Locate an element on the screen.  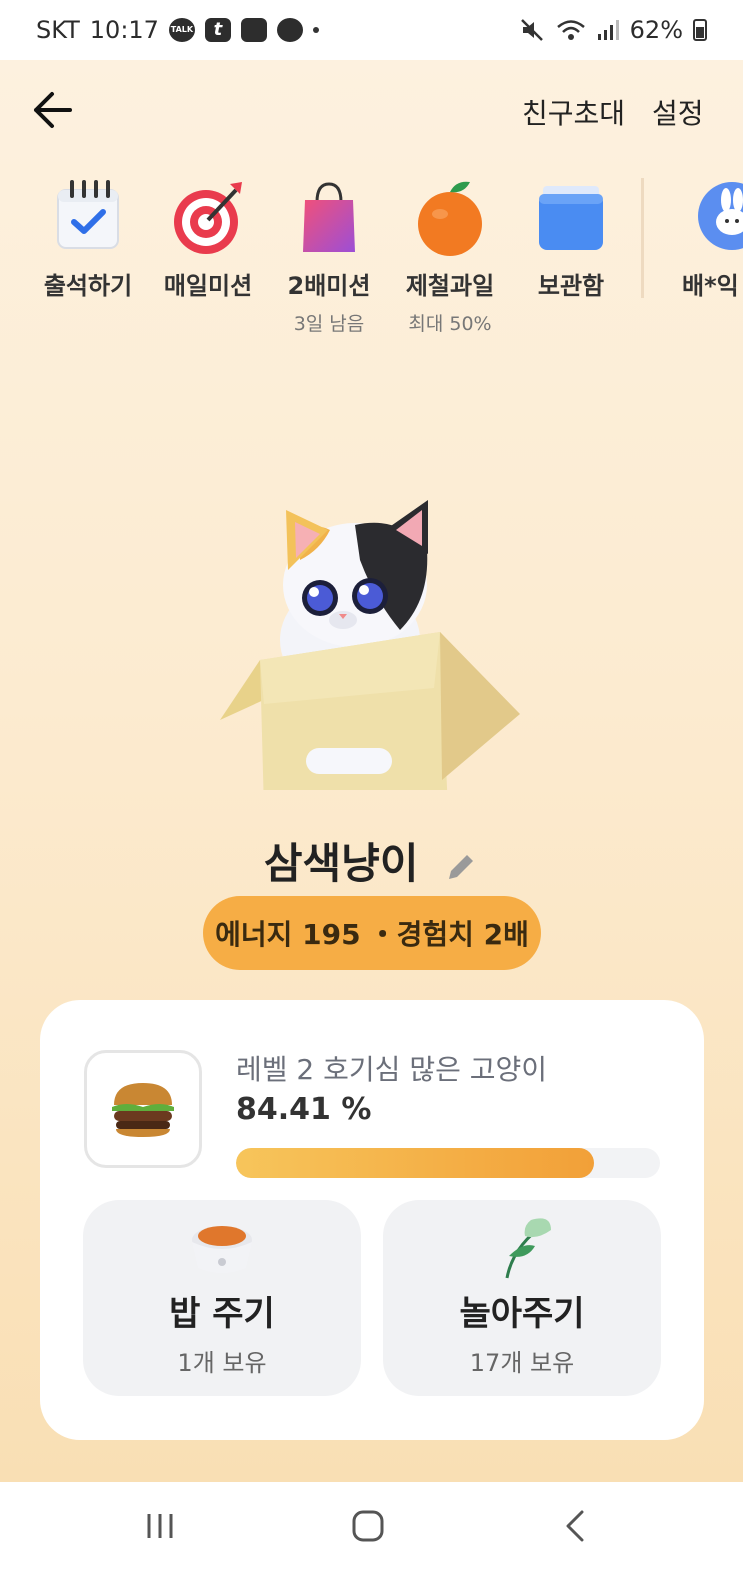
calico-cat-in-box-illustration is located at coordinates (370, 640).